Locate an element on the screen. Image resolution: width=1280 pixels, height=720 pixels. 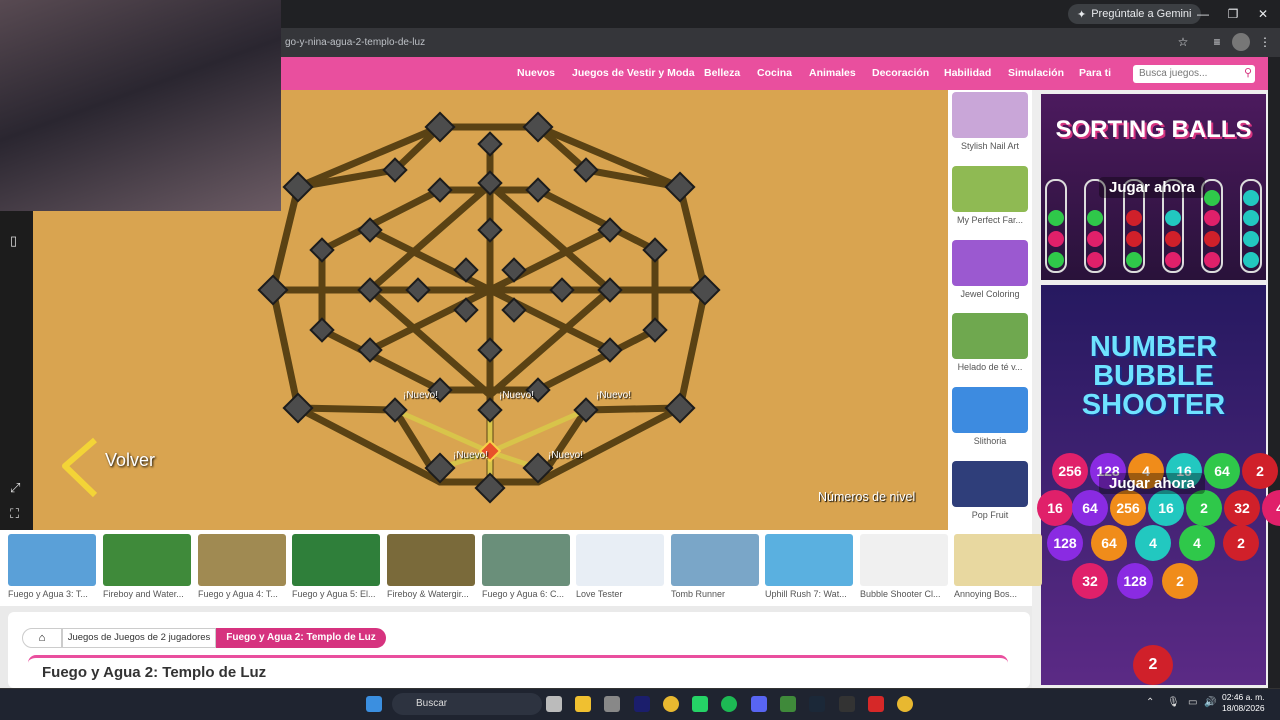
clock: 02:46 a. m. 18/08/2026 is located at coordinates (1243, 703).